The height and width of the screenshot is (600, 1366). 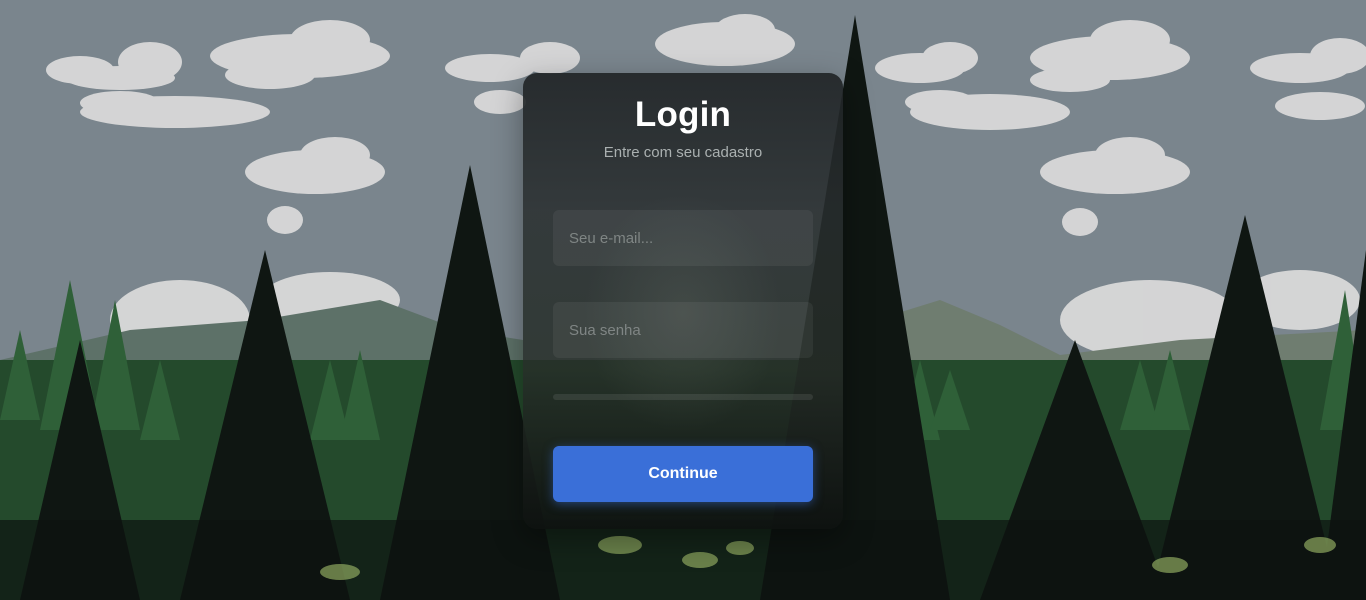 I want to click on continue-button: Continue, so click(x=683, y=474).